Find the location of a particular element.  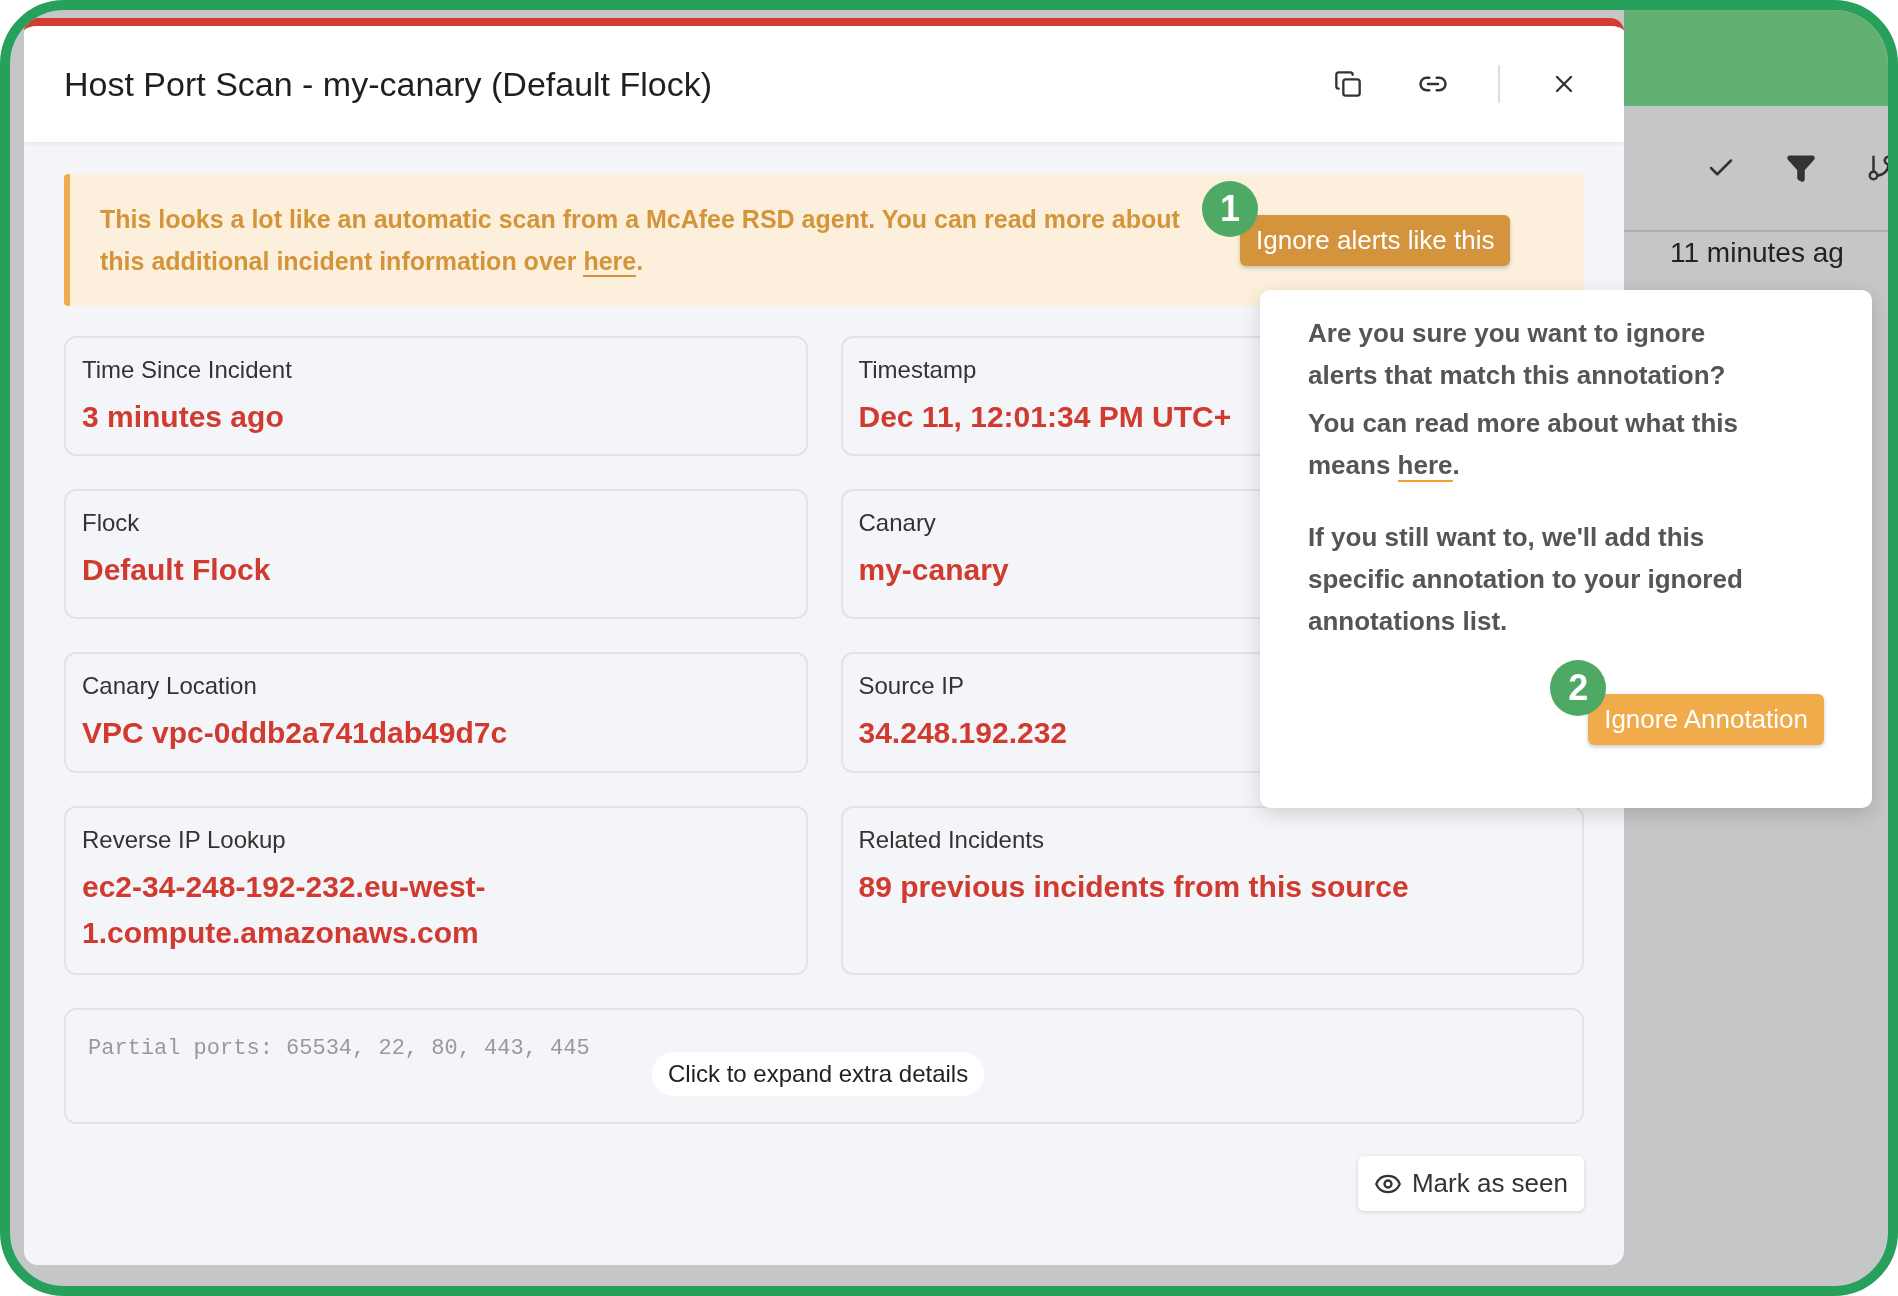

field-label: Reverse IP Lookup is located at coordinates (184, 840).